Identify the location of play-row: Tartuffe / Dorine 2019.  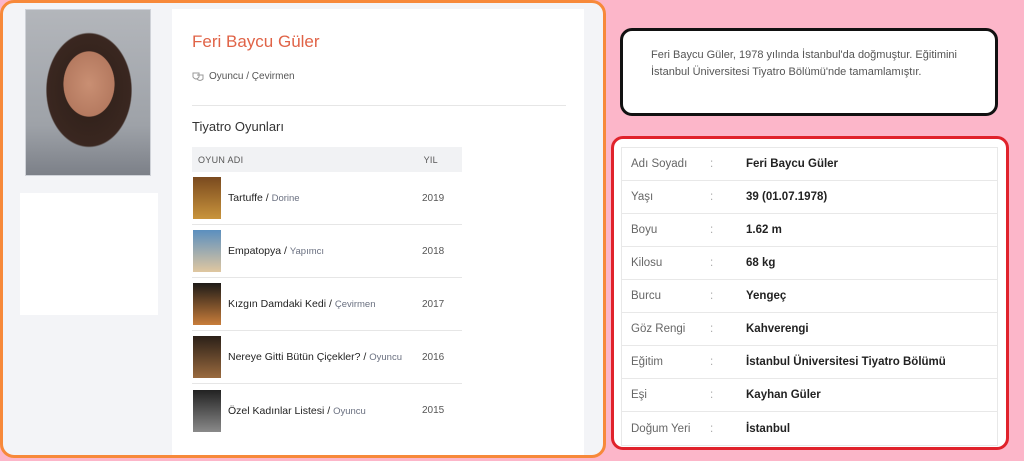
(327, 198).